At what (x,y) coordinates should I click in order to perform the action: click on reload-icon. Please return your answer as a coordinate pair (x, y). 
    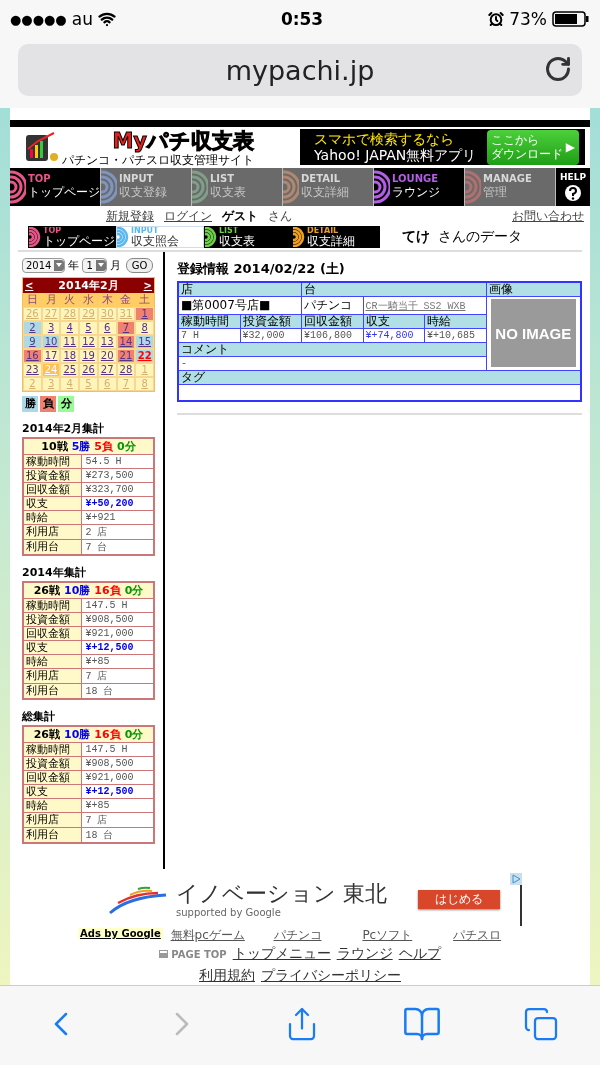
    Looking at the image, I should click on (558, 69).